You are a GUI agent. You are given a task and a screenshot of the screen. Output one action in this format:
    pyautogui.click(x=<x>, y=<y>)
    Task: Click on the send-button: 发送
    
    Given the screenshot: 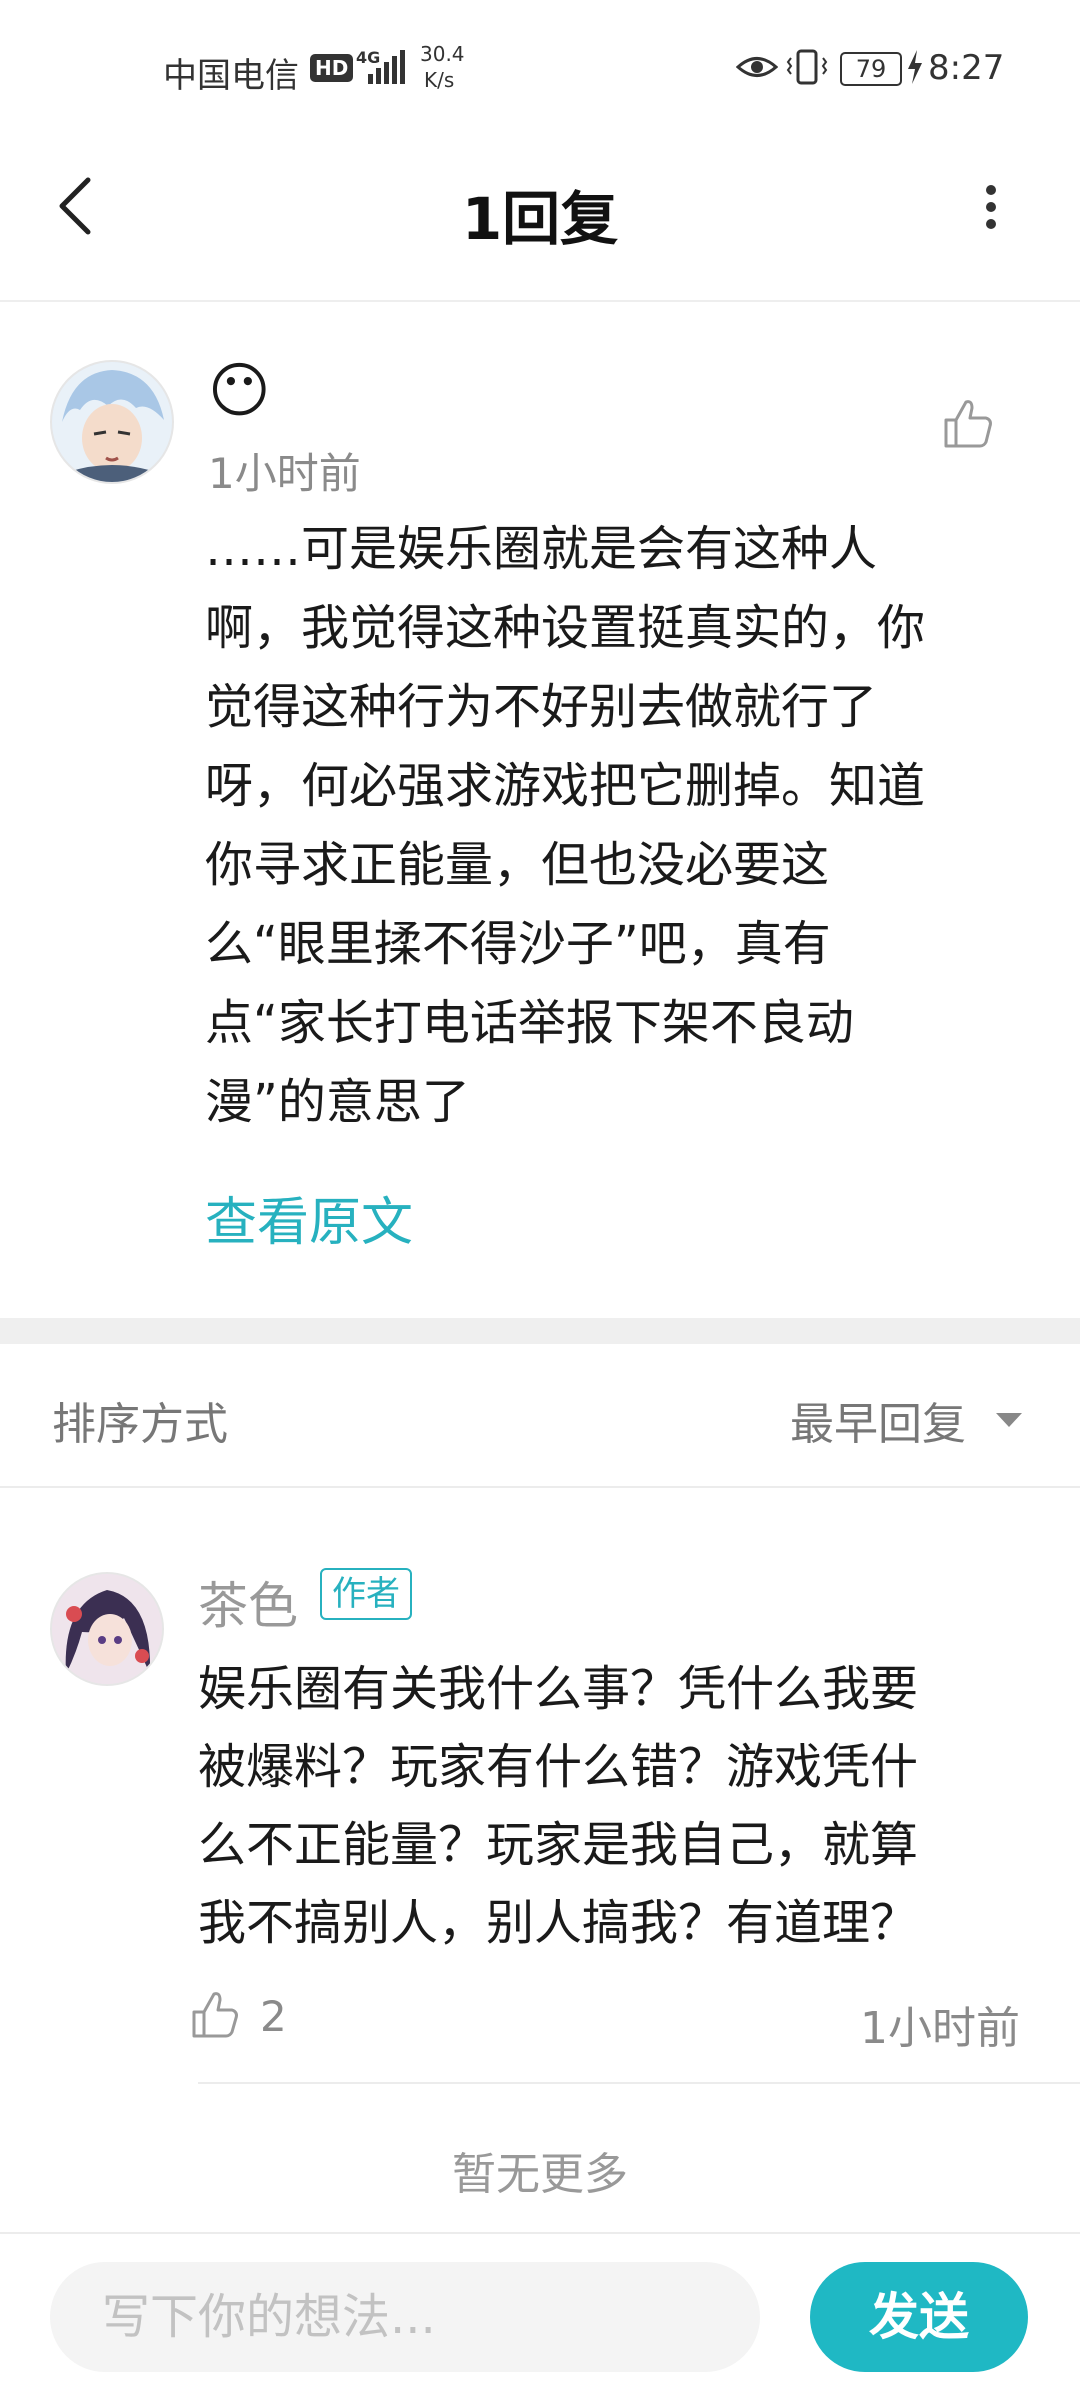 What is the action you would take?
    pyautogui.click(x=919, y=2317)
    